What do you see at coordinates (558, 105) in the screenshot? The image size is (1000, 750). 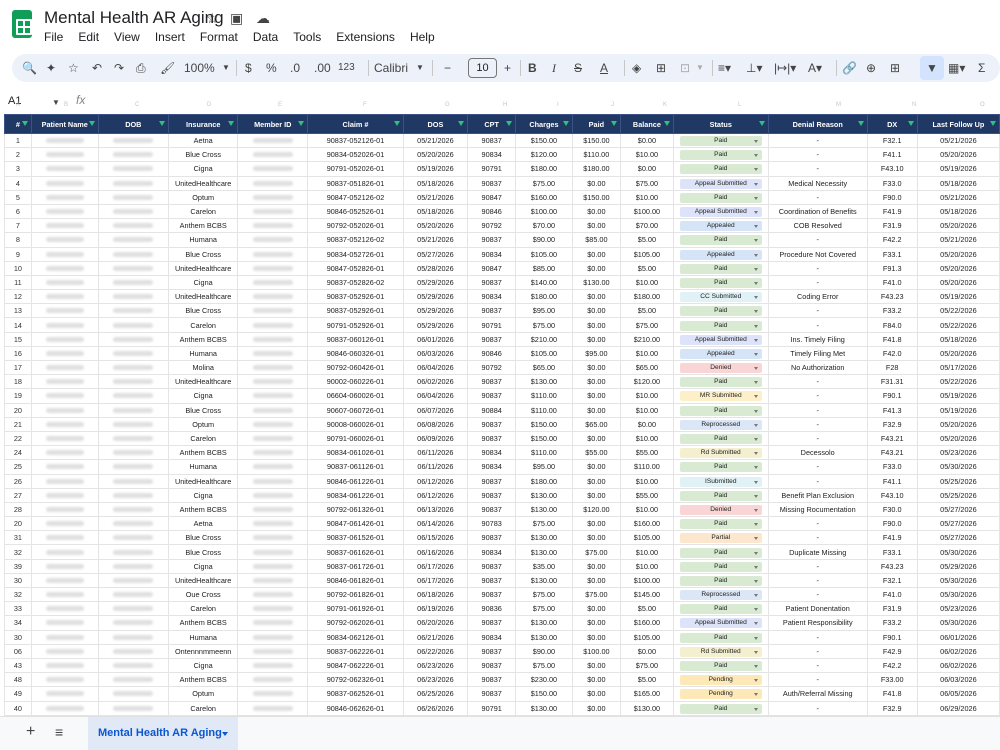 I see `column-letter: I` at bounding box center [558, 105].